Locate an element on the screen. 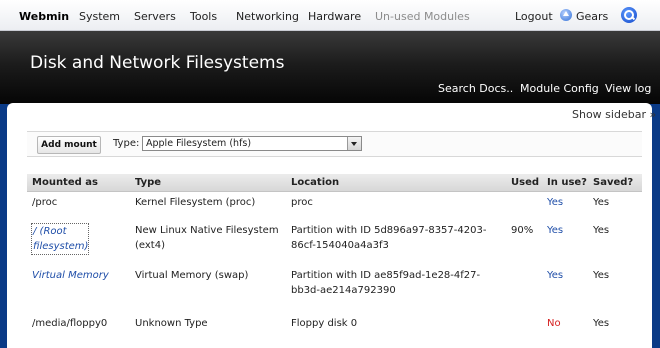  menu-tools: Tools is located at coordinates (203, 16).